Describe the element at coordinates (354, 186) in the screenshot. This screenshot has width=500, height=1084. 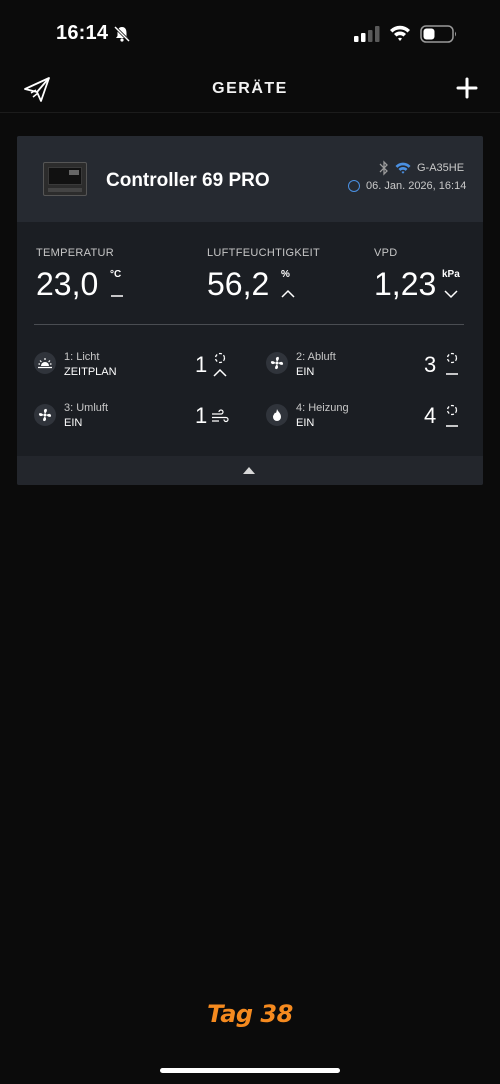
I see `sync-icon` at that location.